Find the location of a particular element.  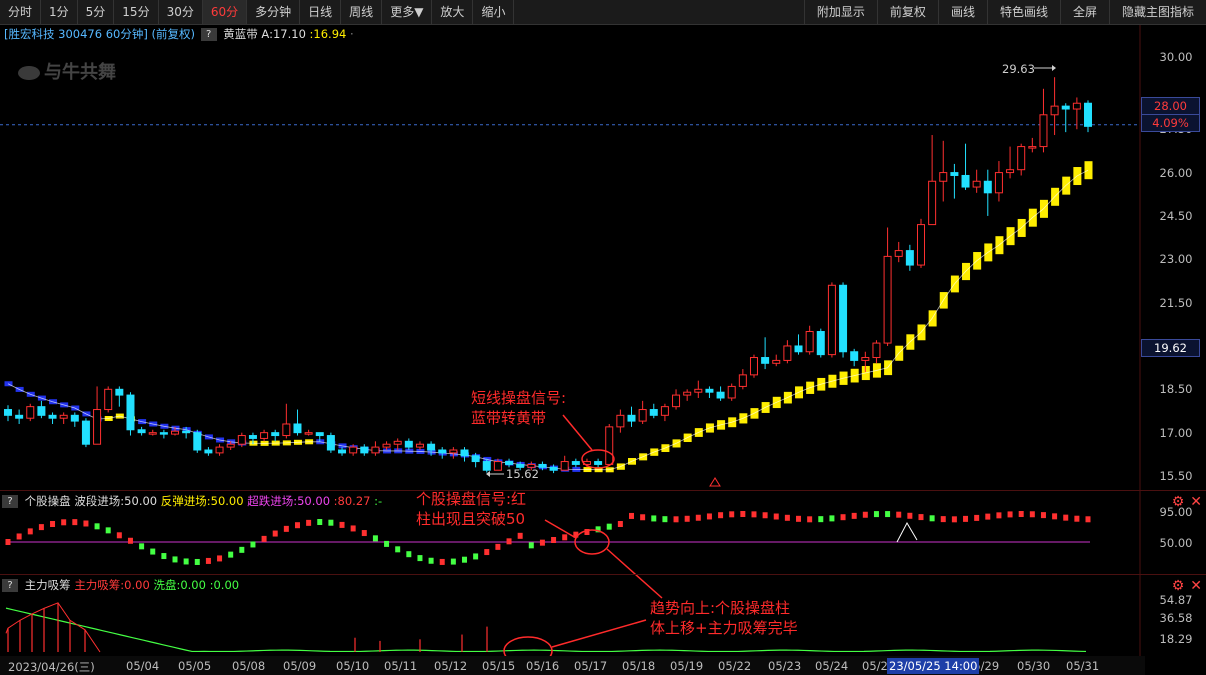

price-tick-label: 23.00 is located at coordinates (1176, 259).